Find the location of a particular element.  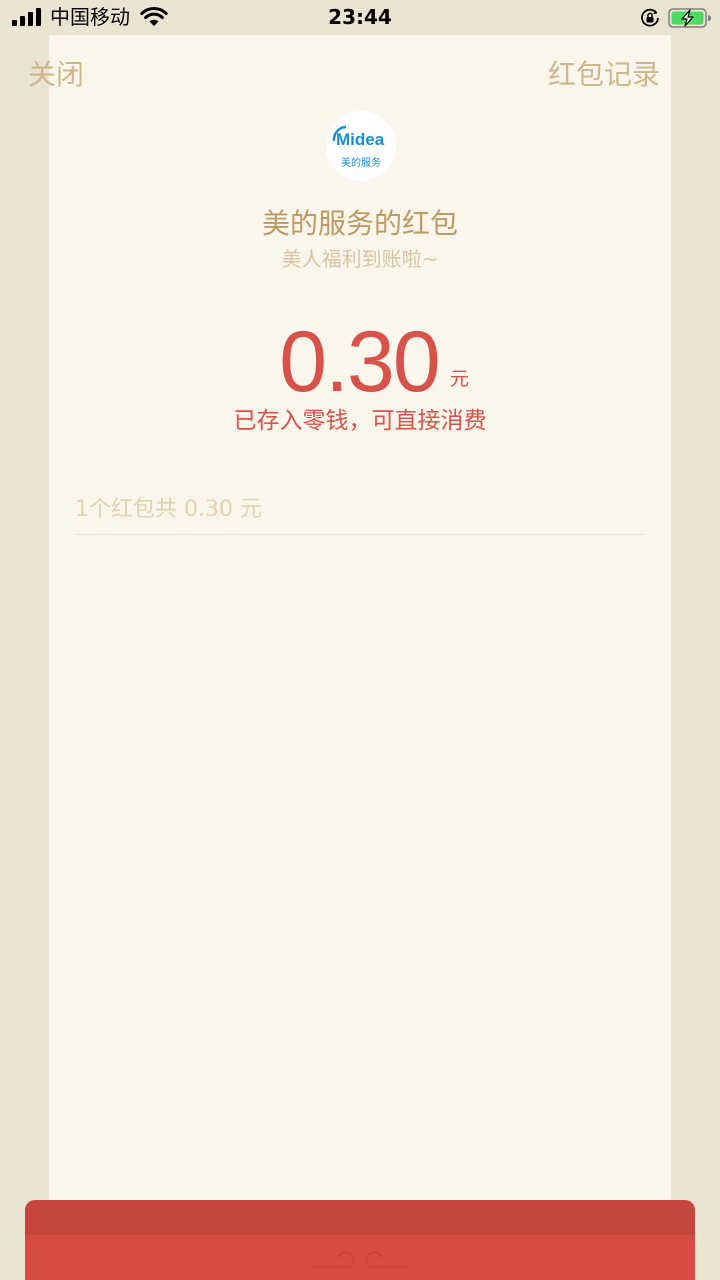

amount-unit: 元 is located at coordinates (460, 379).